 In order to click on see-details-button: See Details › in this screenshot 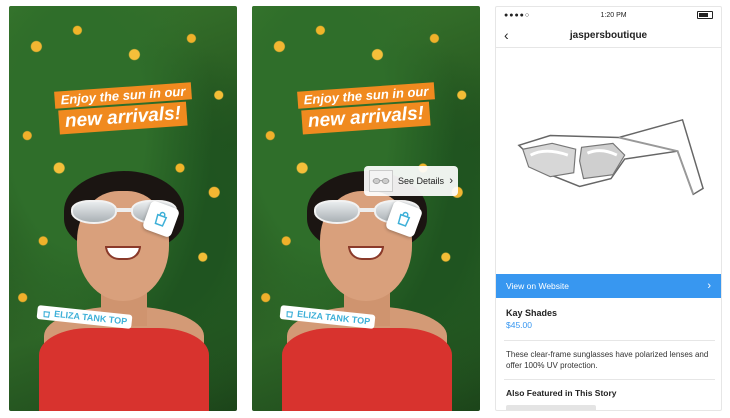, I will do `click(411, 181)`.